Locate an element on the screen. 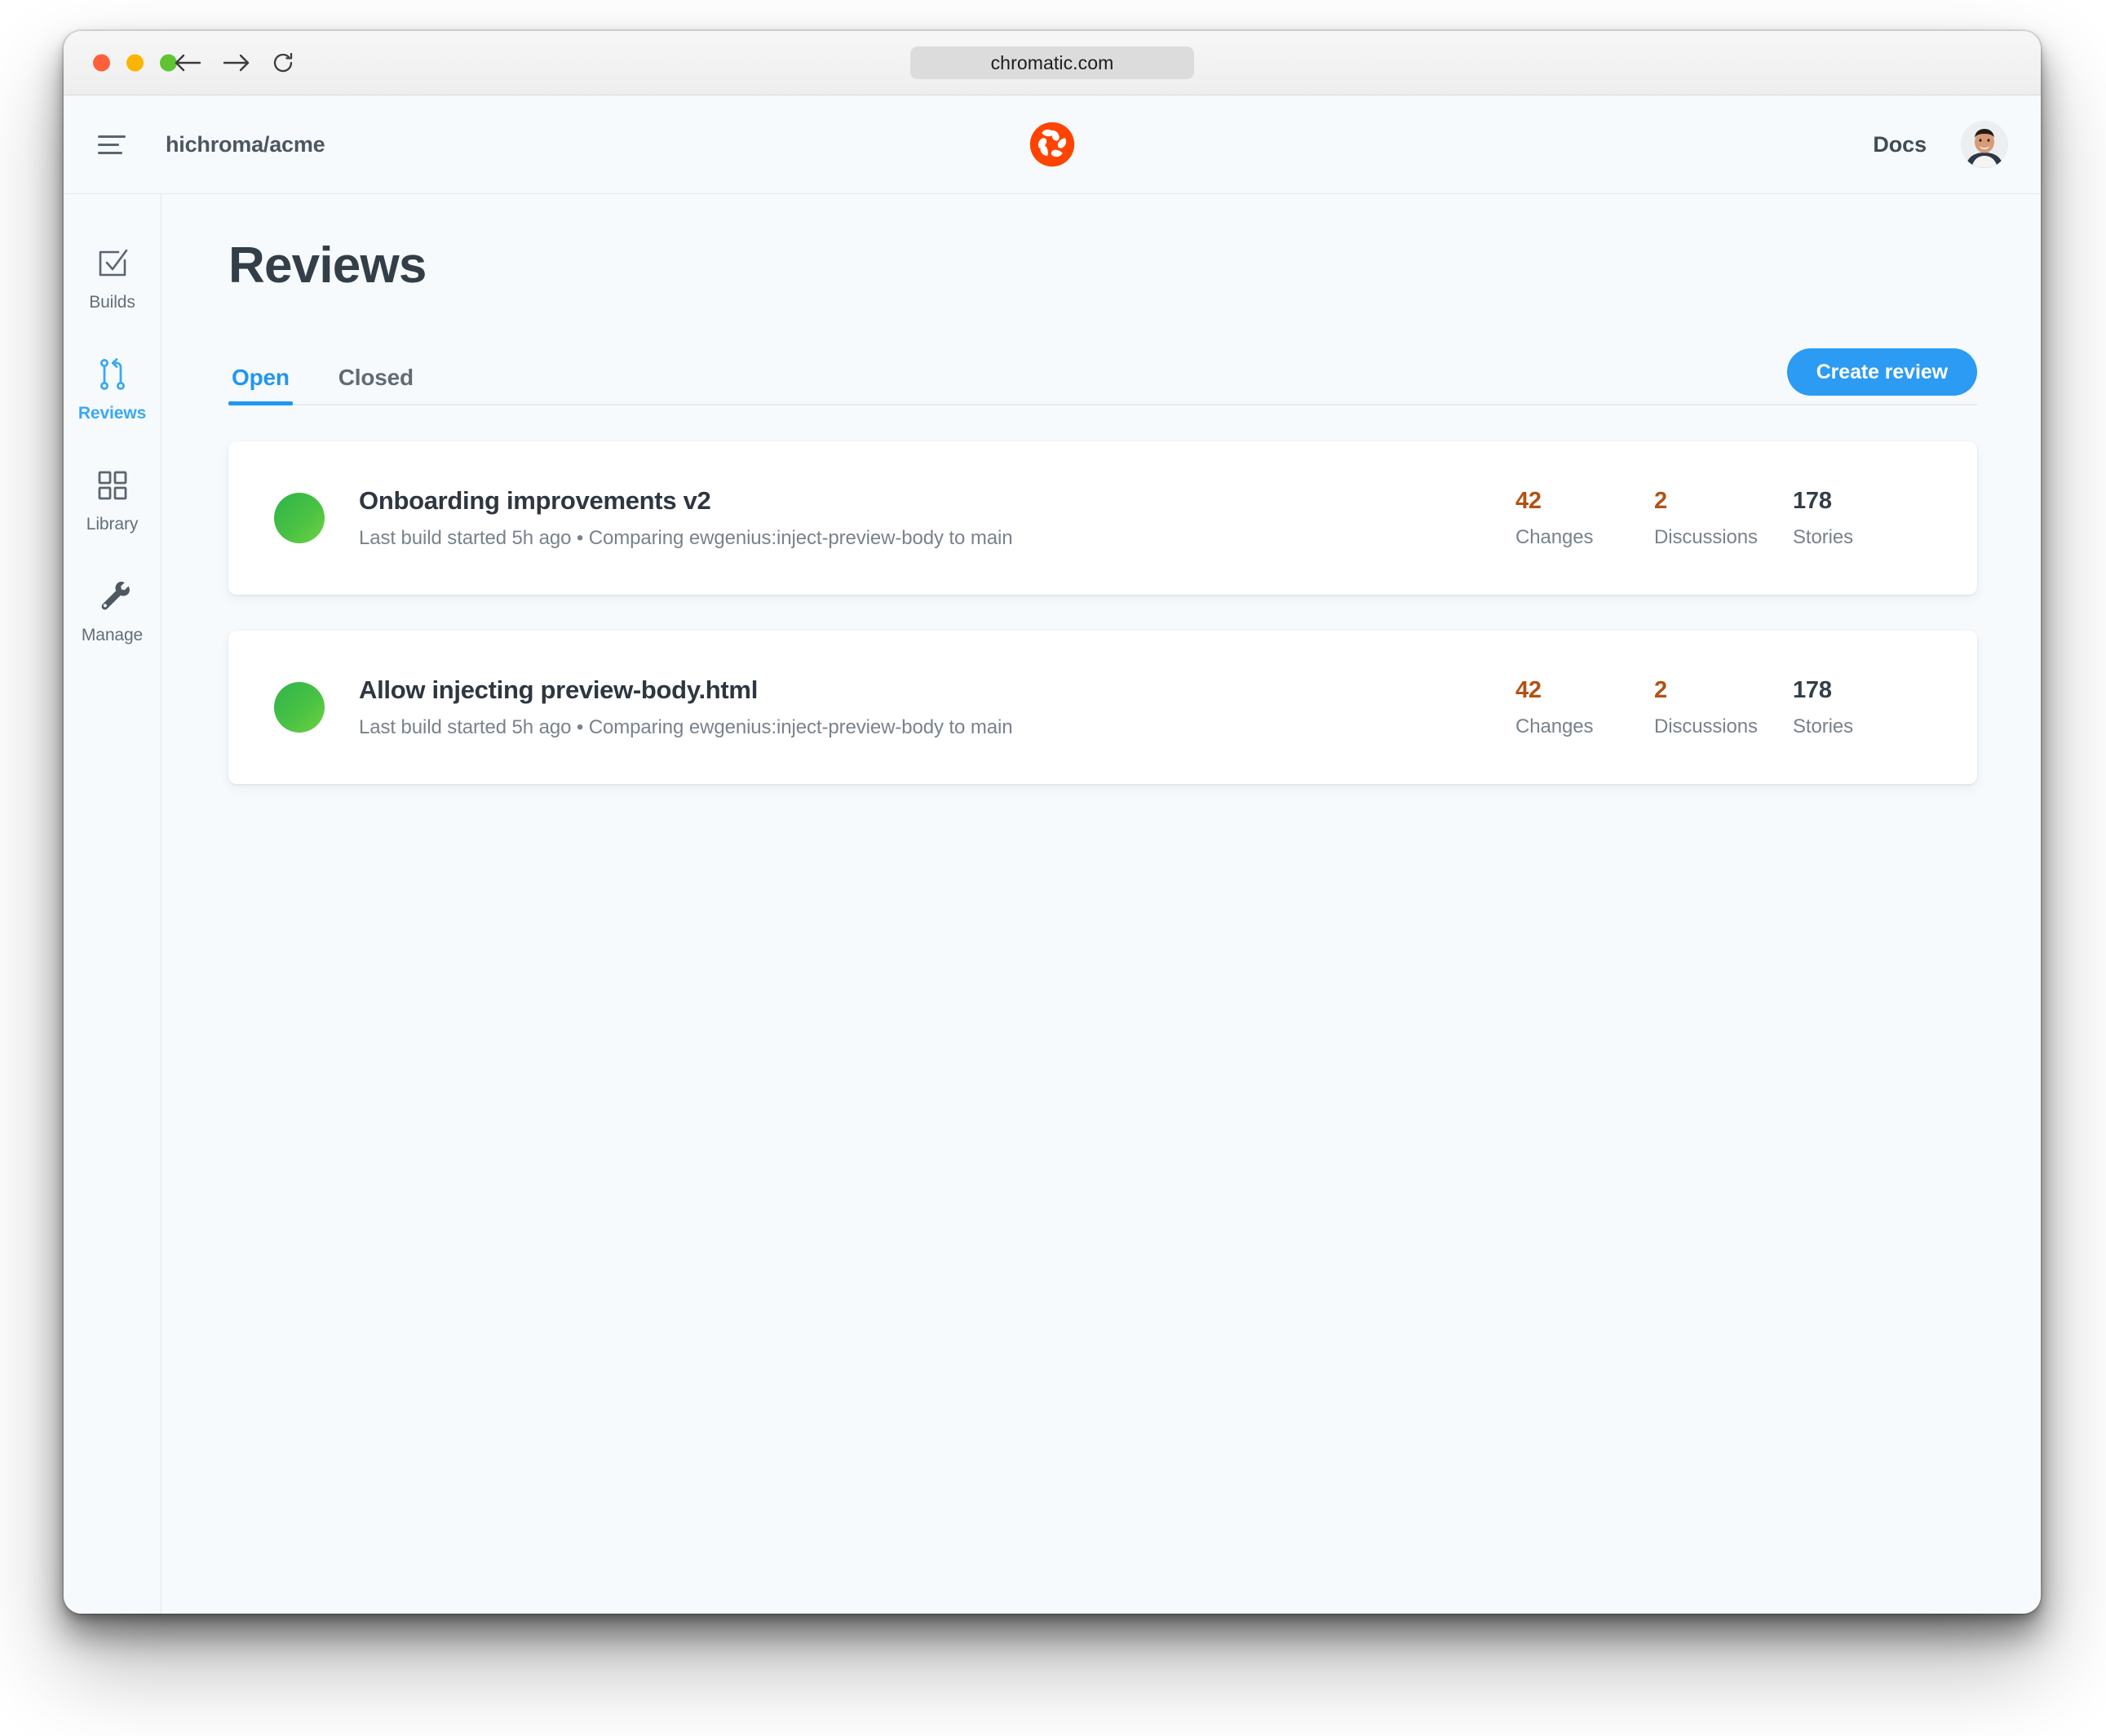 Image resolution: width=2106 pixels, height=1736 pixels. window-controls is located at coordinates (135, 63).